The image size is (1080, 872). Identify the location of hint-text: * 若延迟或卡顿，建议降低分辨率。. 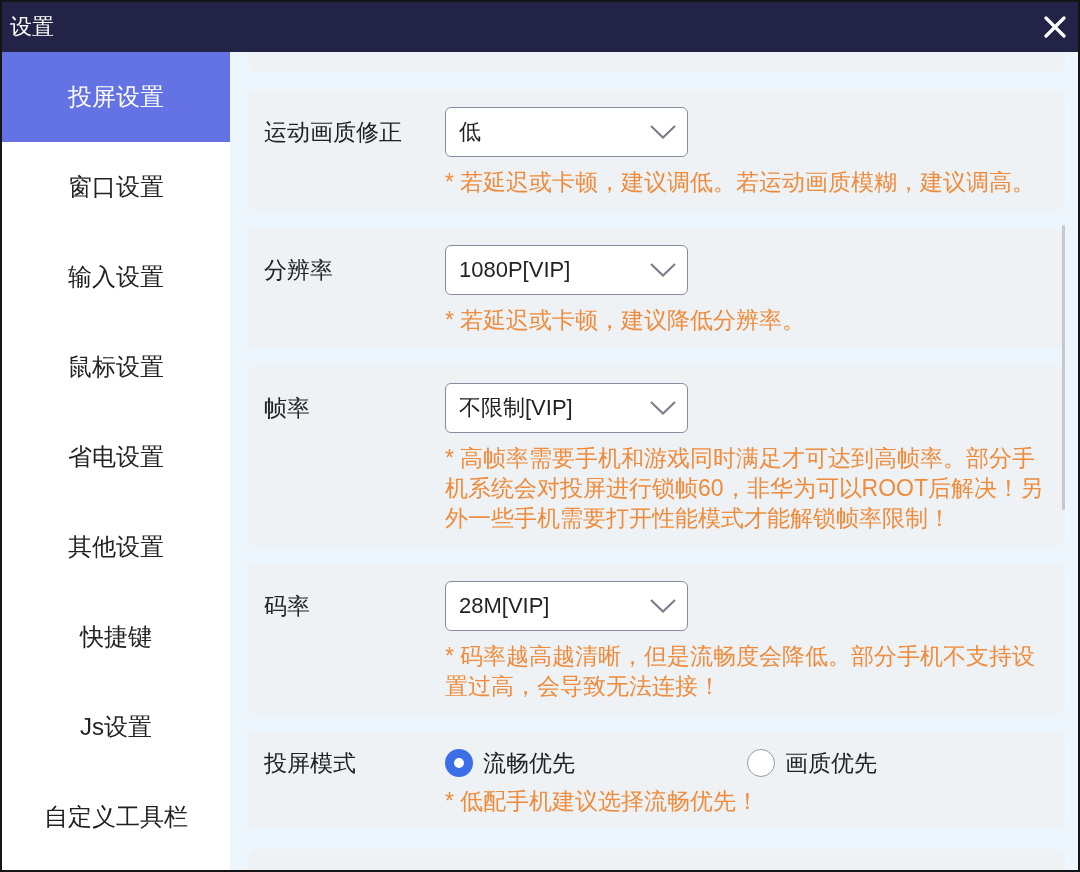
(626, 320).